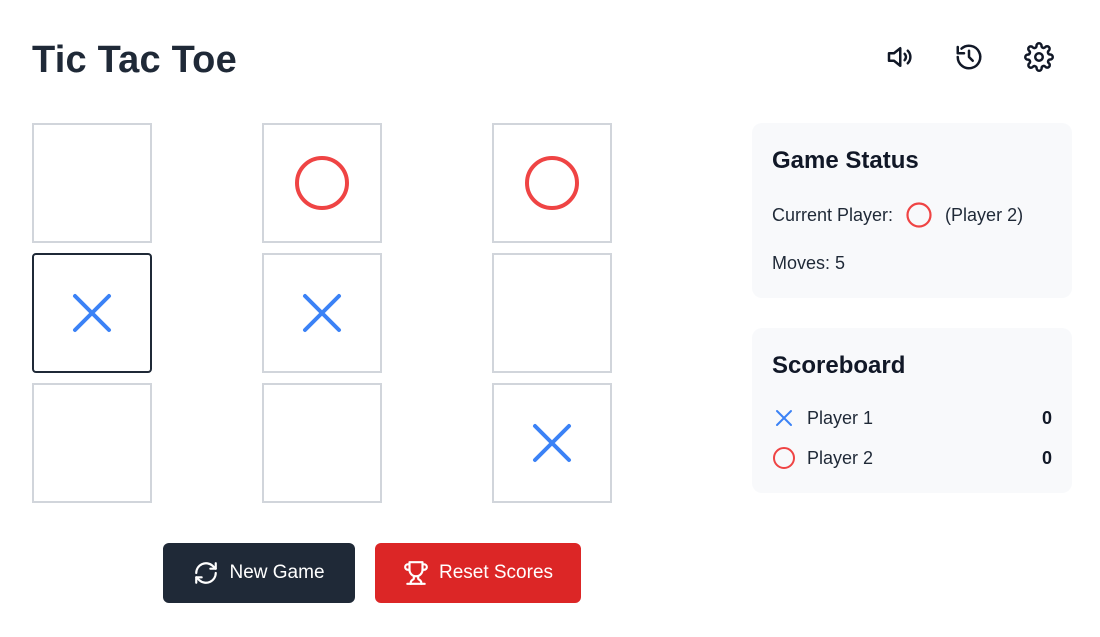 The height and width of the screenshot is (637, 1100). What do you see at coordinates (416, 573) in the screenshot?
I see `trophy-icon` at bounding box center [416, 573].